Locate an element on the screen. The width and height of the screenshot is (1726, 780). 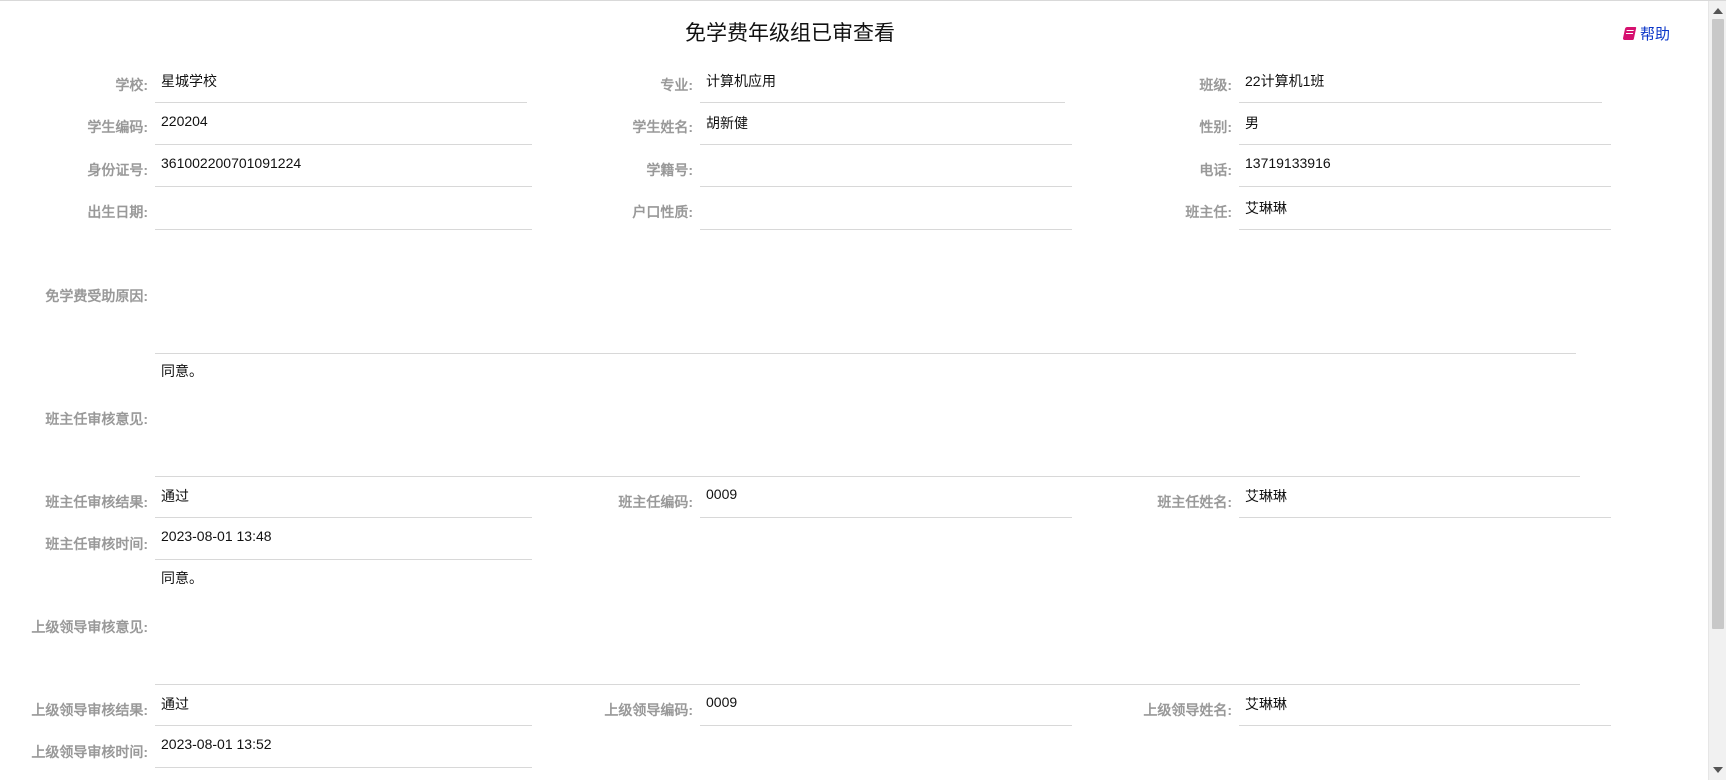
leader-time-field: 2023-08-01 13:52 is located at coordinates (343, 747).